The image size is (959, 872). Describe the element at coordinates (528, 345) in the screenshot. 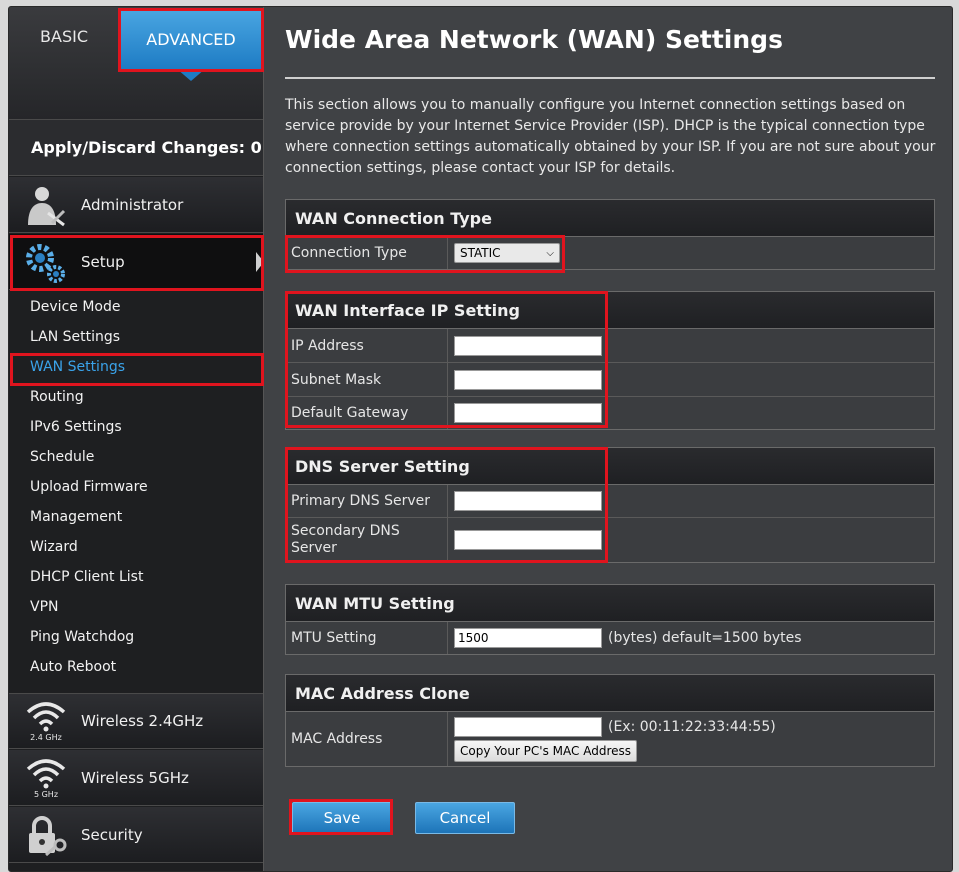

I see `ip-address-input` at that location.